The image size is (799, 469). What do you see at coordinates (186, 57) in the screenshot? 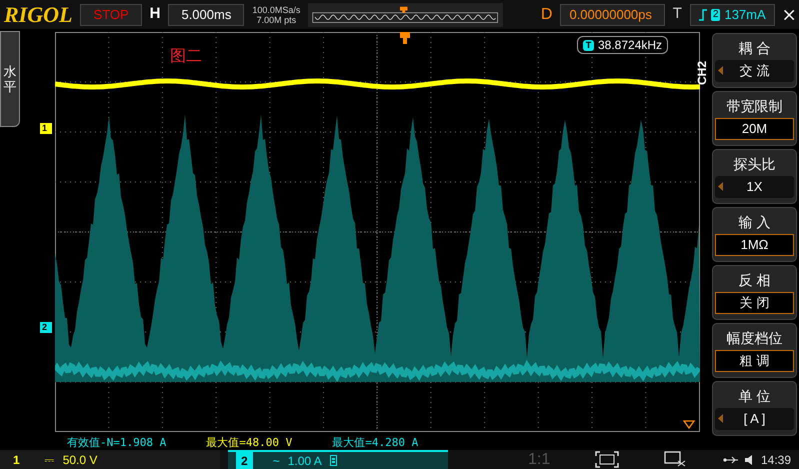
I see `annotation-text: 图二` at bounding box center [186, 57].